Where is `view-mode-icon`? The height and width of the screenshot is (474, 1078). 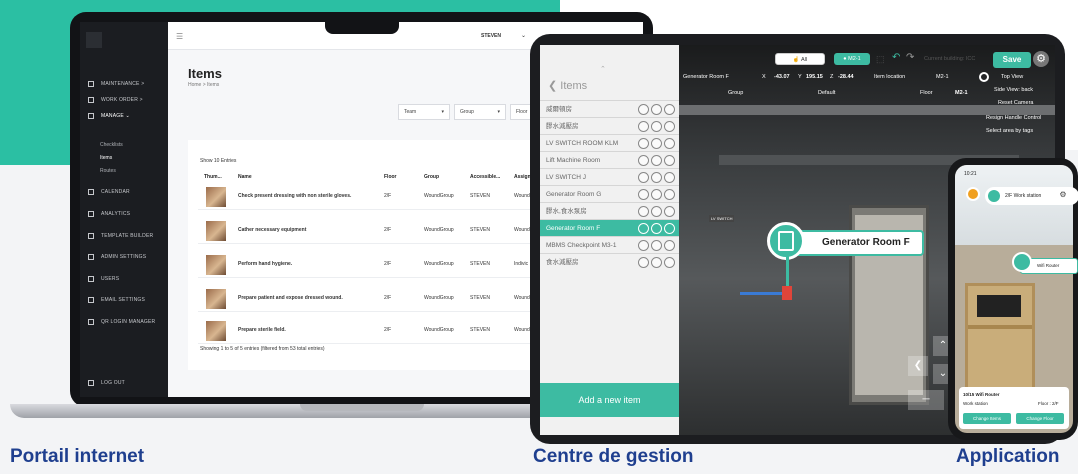 view-mode-icon is located at coordinates (984, 77).